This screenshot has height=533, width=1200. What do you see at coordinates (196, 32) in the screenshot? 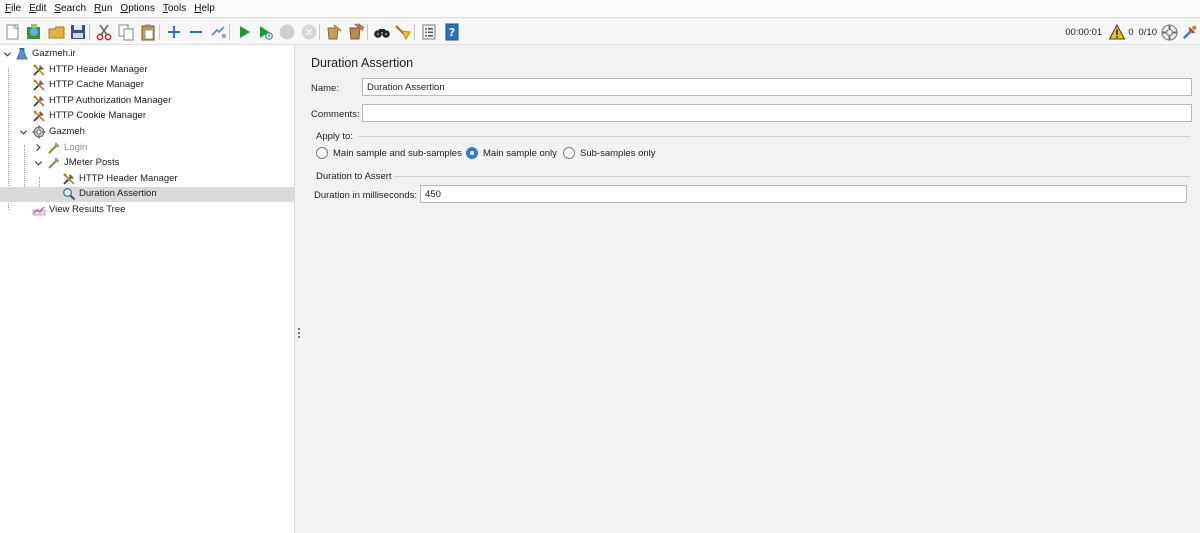
I see `collapse-icon` at bounding box center [196, 32].